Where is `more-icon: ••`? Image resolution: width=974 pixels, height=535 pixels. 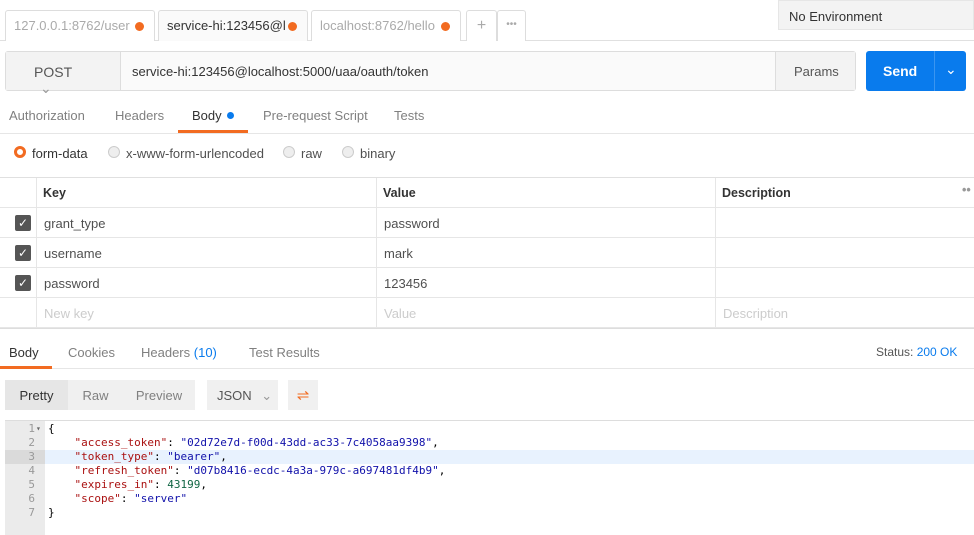 more-icon: •• is located at coordinates (966, 190).